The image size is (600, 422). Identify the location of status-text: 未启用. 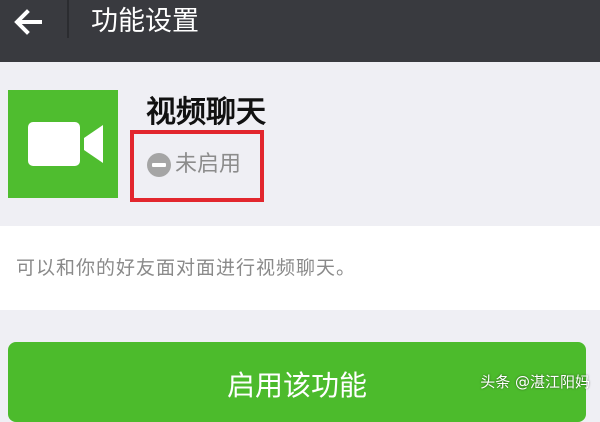
(208, 164).